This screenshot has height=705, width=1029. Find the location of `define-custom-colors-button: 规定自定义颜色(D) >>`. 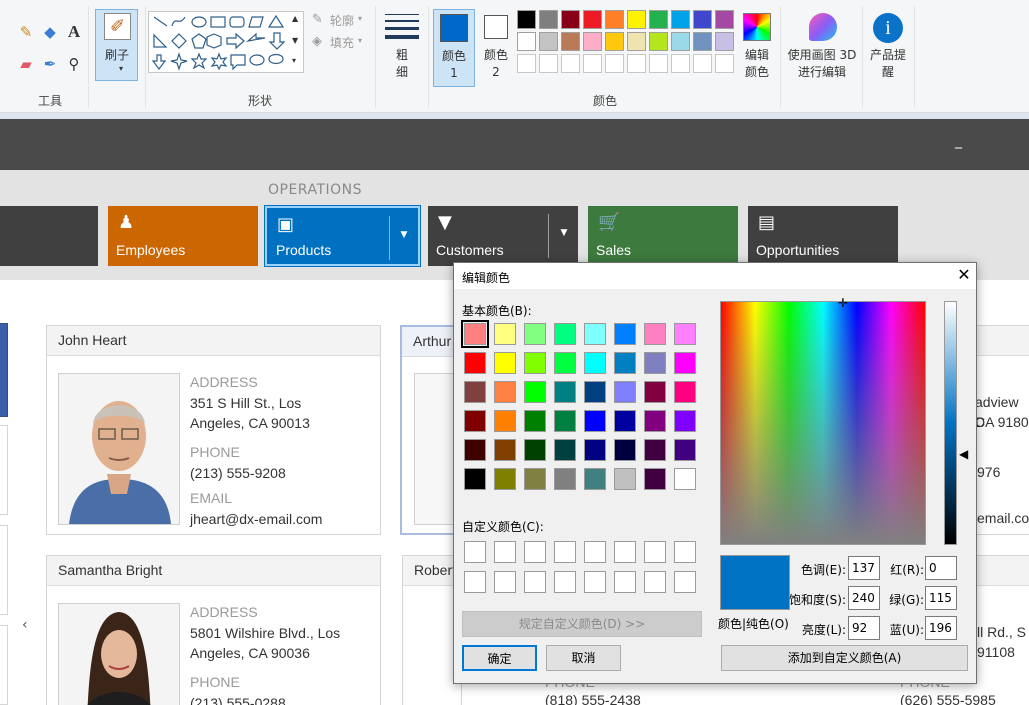

define-custom-colors-button: 规定自定义颜色(D) >> is located at coordinates (582, 624).